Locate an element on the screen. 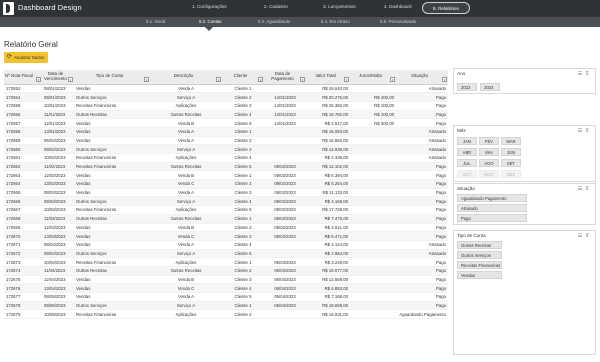 The width and height of the screenshot is (600, 362). slicer-item-month: FEV is located at coordinates (489, 141).